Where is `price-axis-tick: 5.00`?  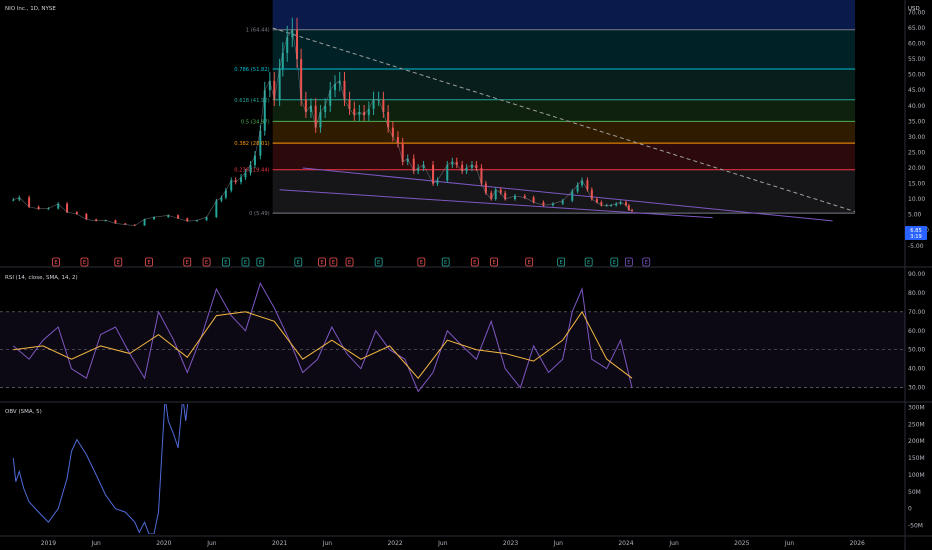 price-axis-tick: 5.00 is located at coordinates (915, 215).